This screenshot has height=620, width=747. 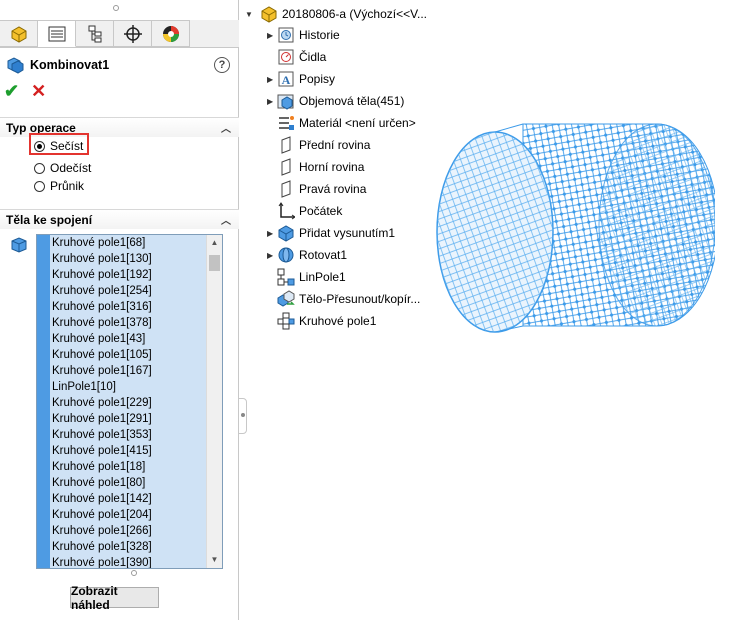 I want to click on list-item: Kruhové pole1[316], so click(x=129, y=307).